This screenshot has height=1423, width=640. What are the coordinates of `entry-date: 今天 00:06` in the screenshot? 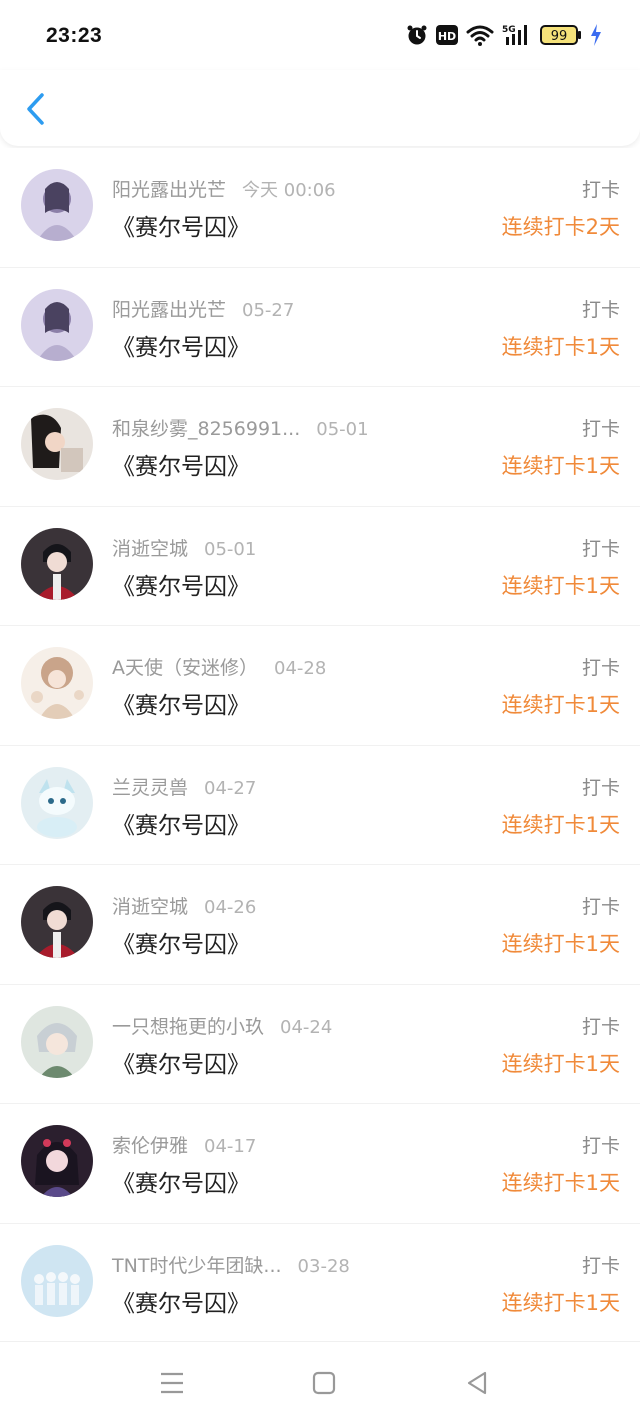 It's located at (289, 190).